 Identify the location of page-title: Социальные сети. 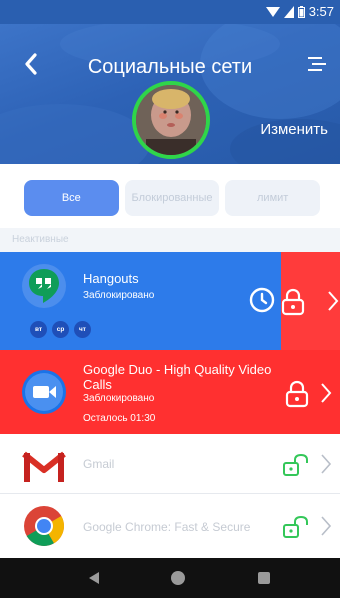
(170, 67).